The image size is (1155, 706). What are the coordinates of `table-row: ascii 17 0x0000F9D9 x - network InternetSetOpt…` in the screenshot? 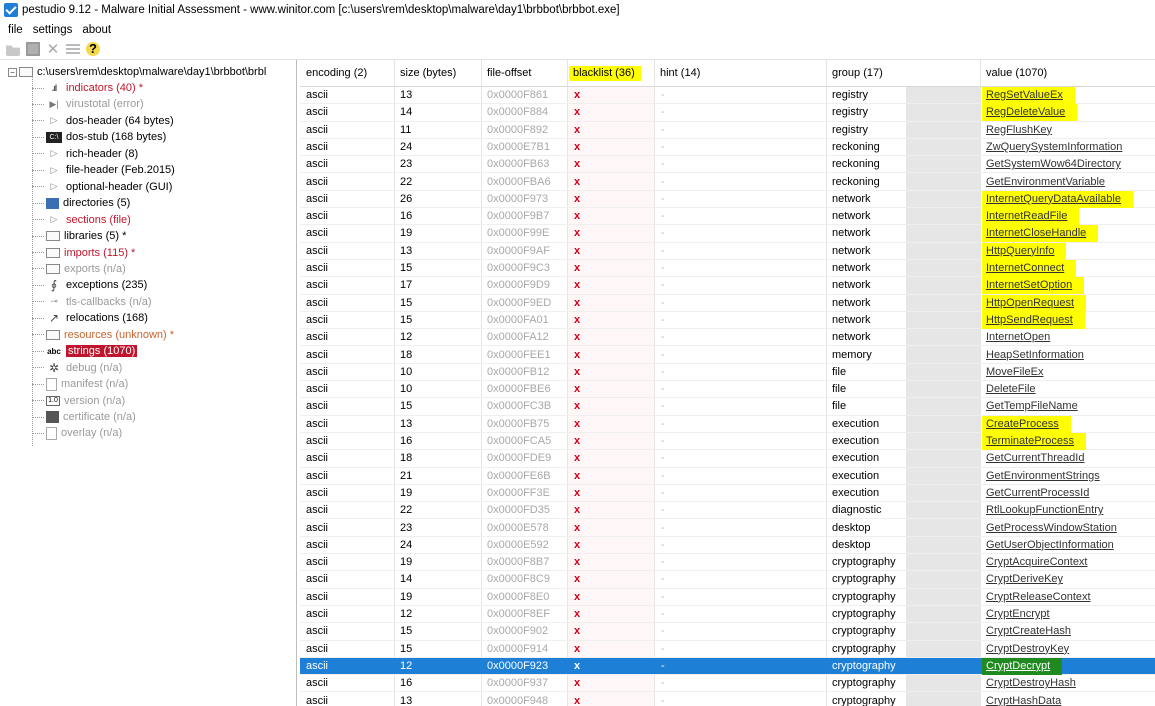 It's located at (727, 286).